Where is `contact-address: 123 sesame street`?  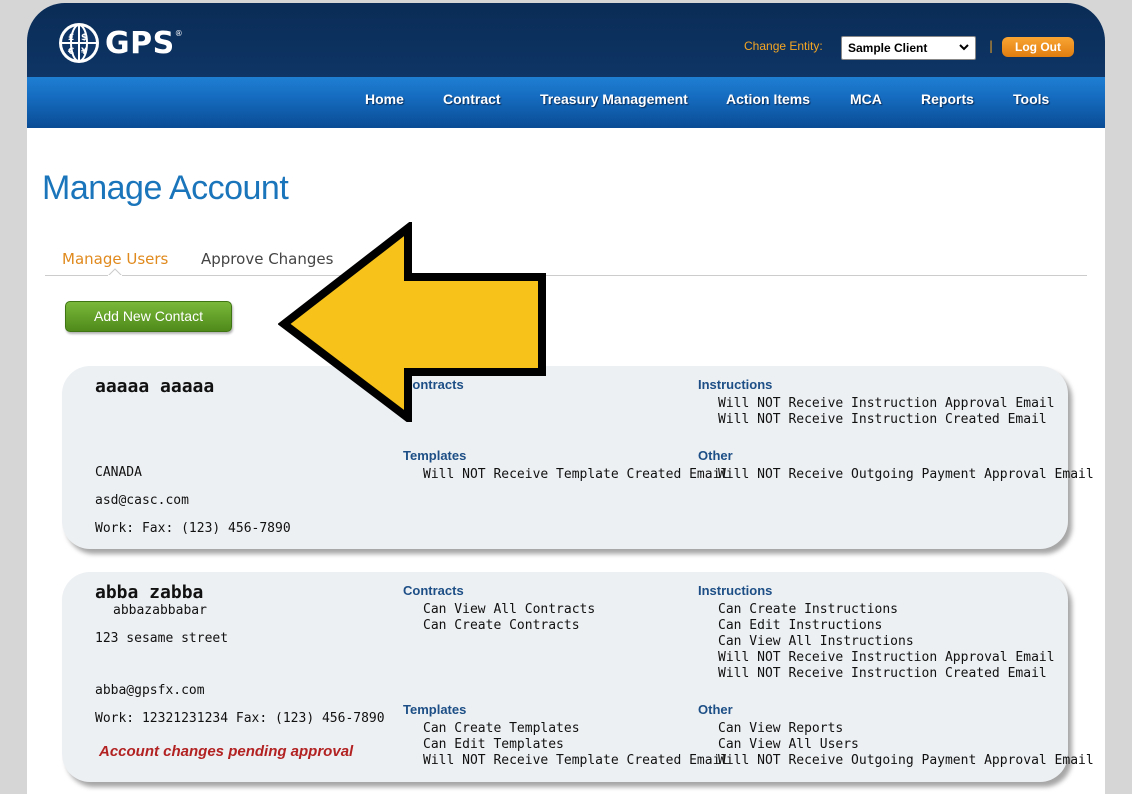 contact-address: 123 sesame street is located at coordinates (162, 638).